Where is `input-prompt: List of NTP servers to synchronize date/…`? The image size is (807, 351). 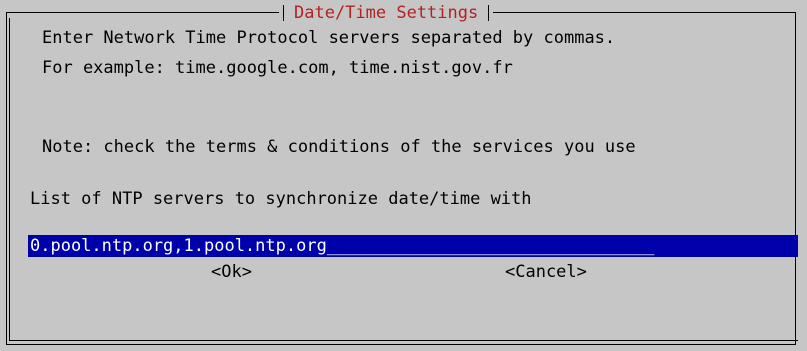
input-prompt: List of NTP servers to synchronize date/… is located at coordinates (281, 199).